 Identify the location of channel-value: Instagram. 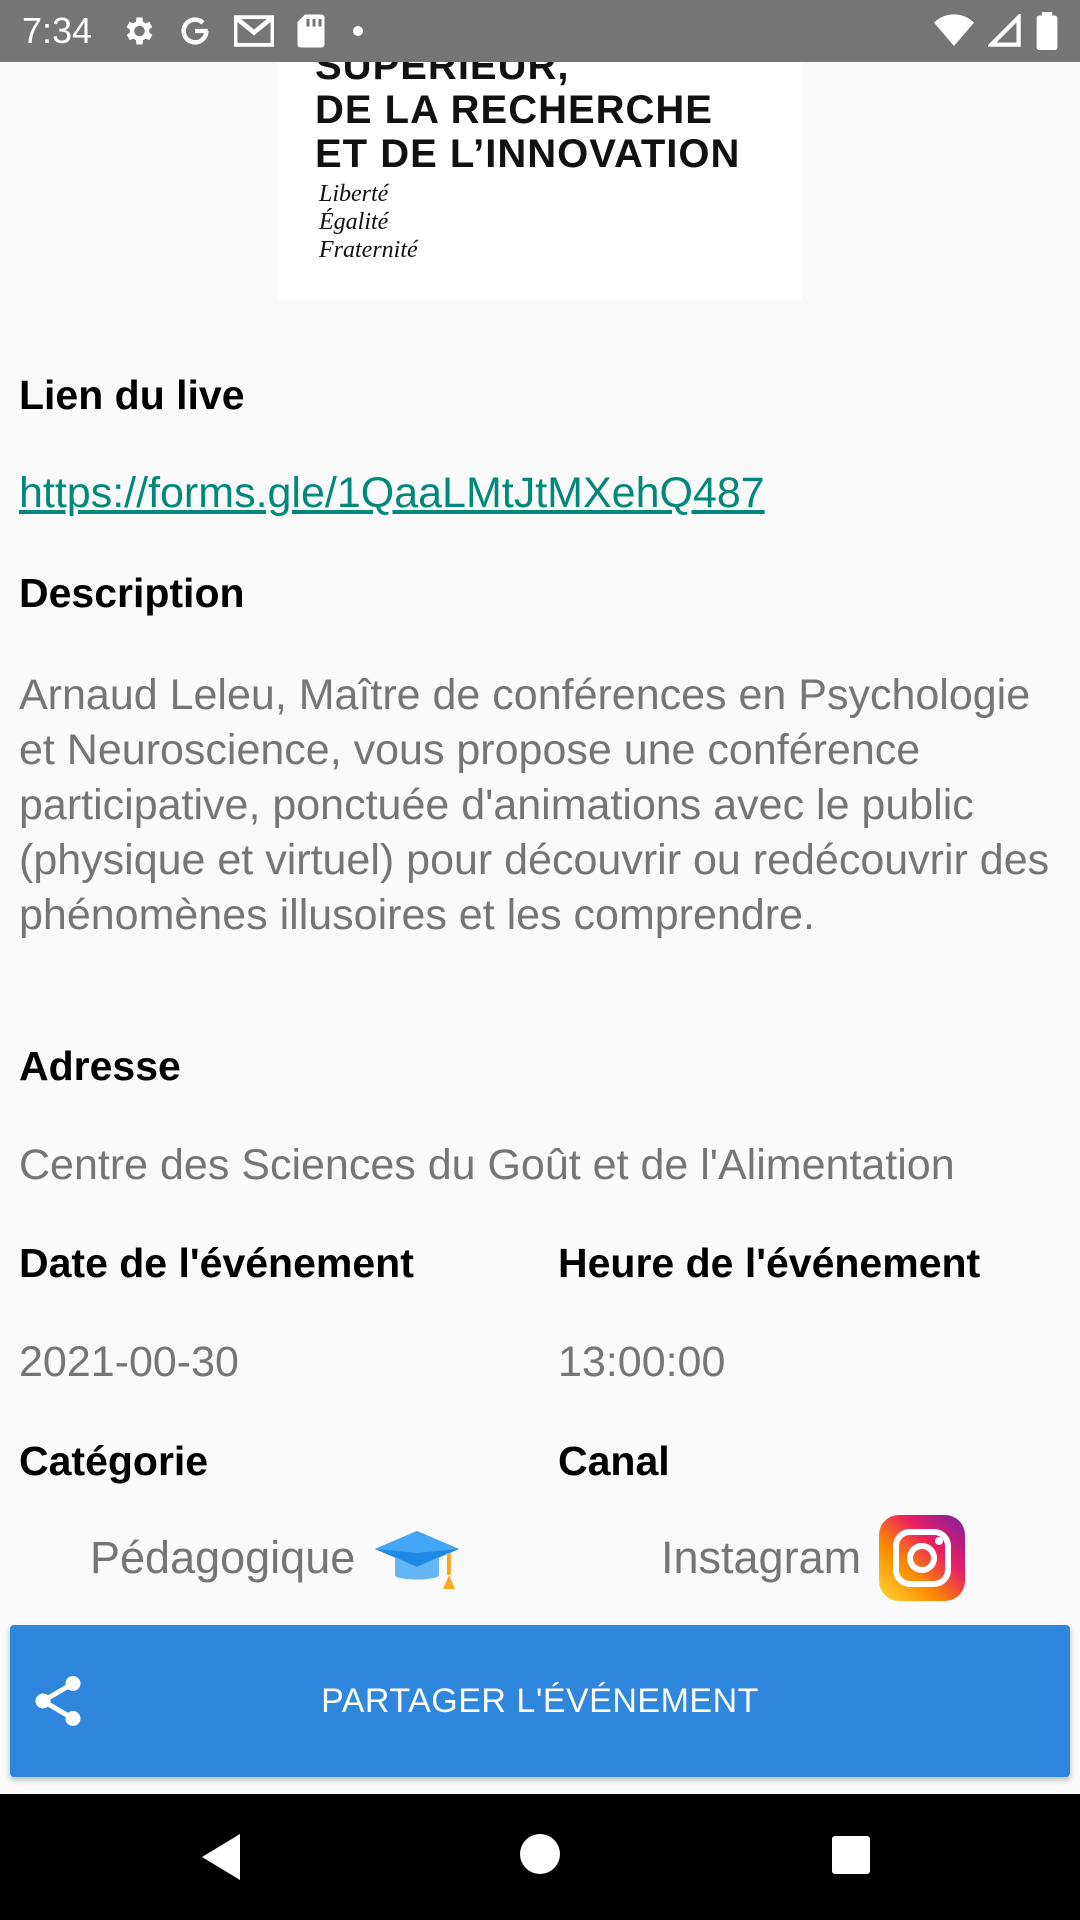
(761, 1557).